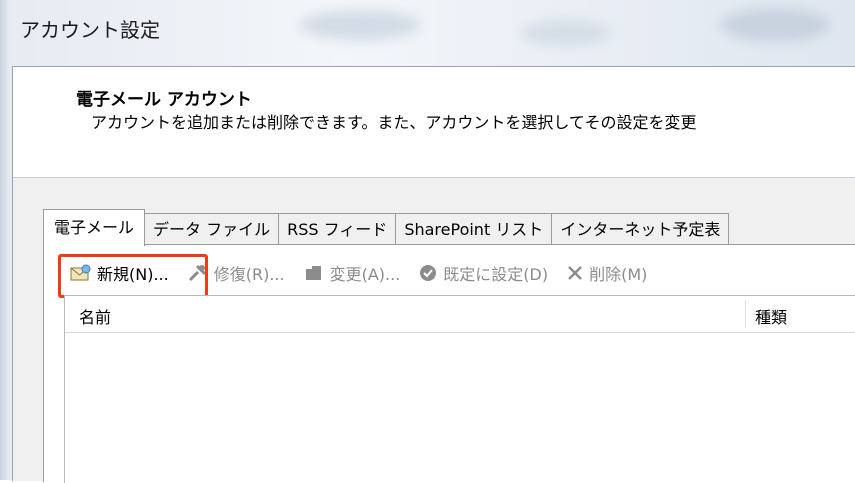  I want to click on tab-sharepoint-lists: SharePoint リスト, so click(474, 229).